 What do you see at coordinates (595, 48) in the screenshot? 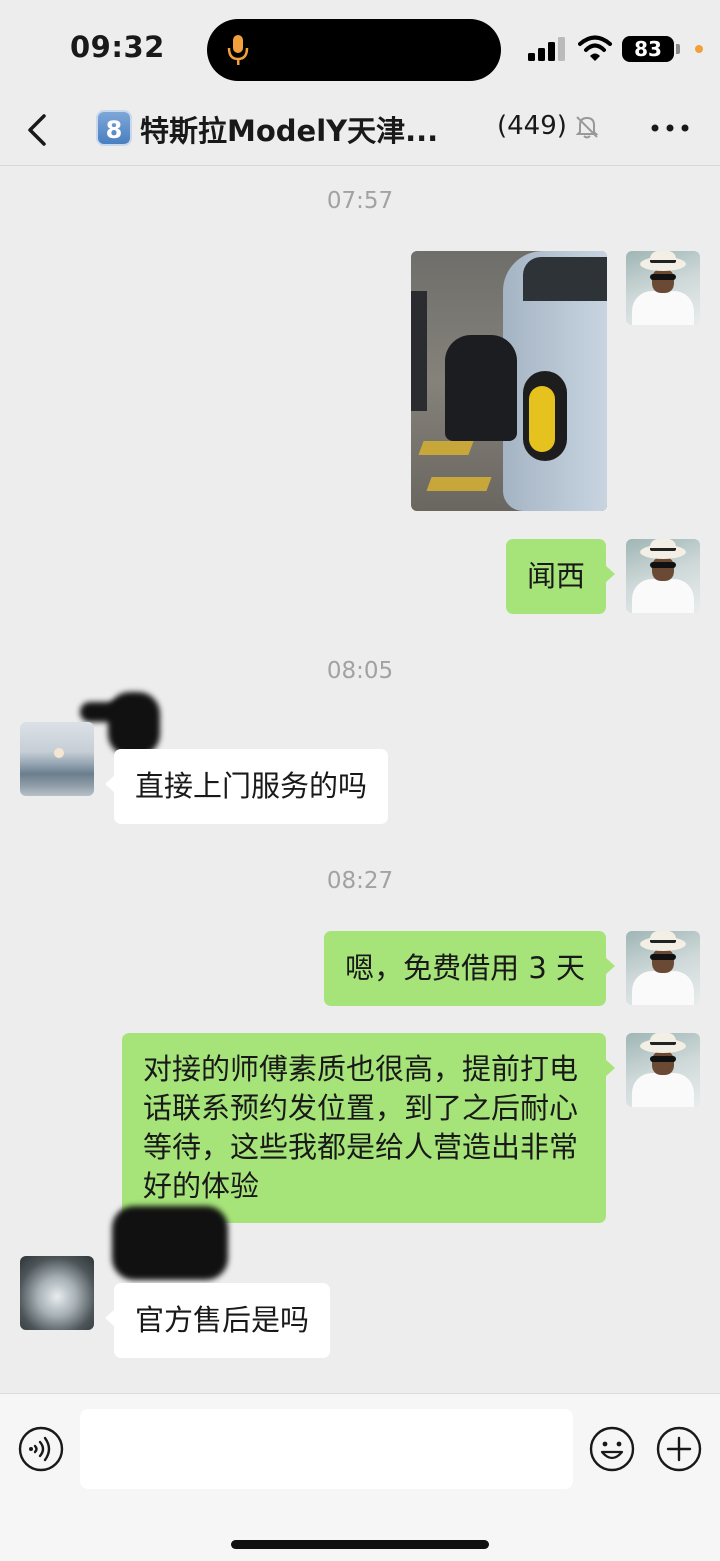
I see `wifi-icon` at bounding box center [595, 48].